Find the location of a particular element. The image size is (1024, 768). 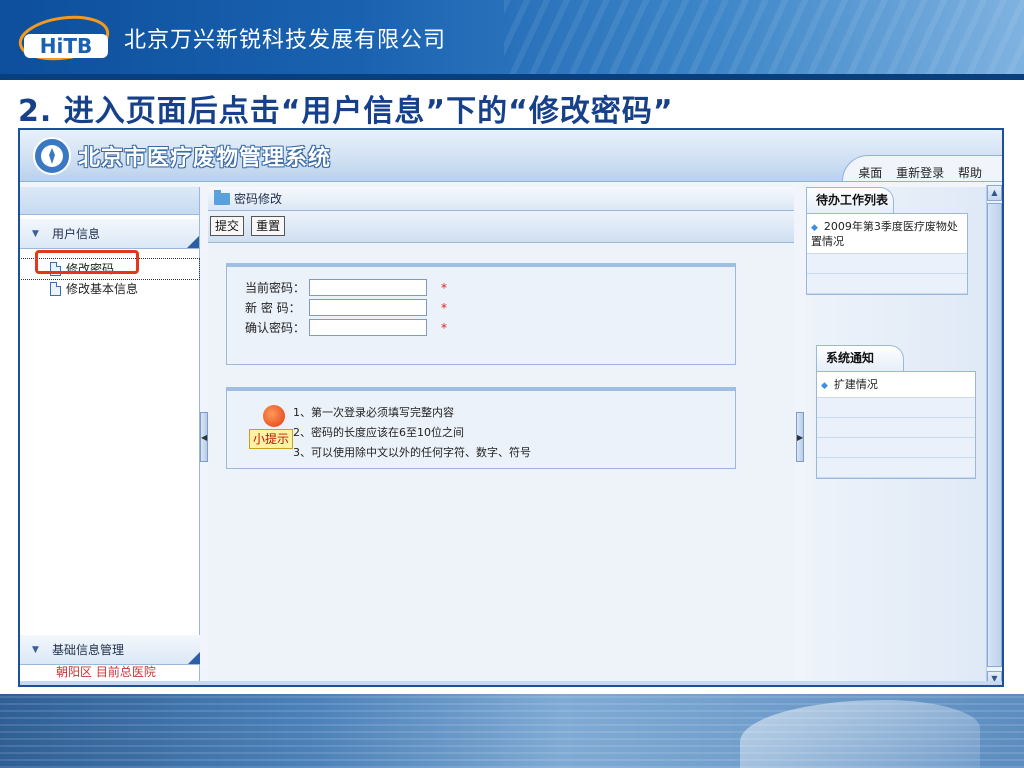

nav-cut-item: 朝阳区 目前总医院 is located at coordinates (110, 672).